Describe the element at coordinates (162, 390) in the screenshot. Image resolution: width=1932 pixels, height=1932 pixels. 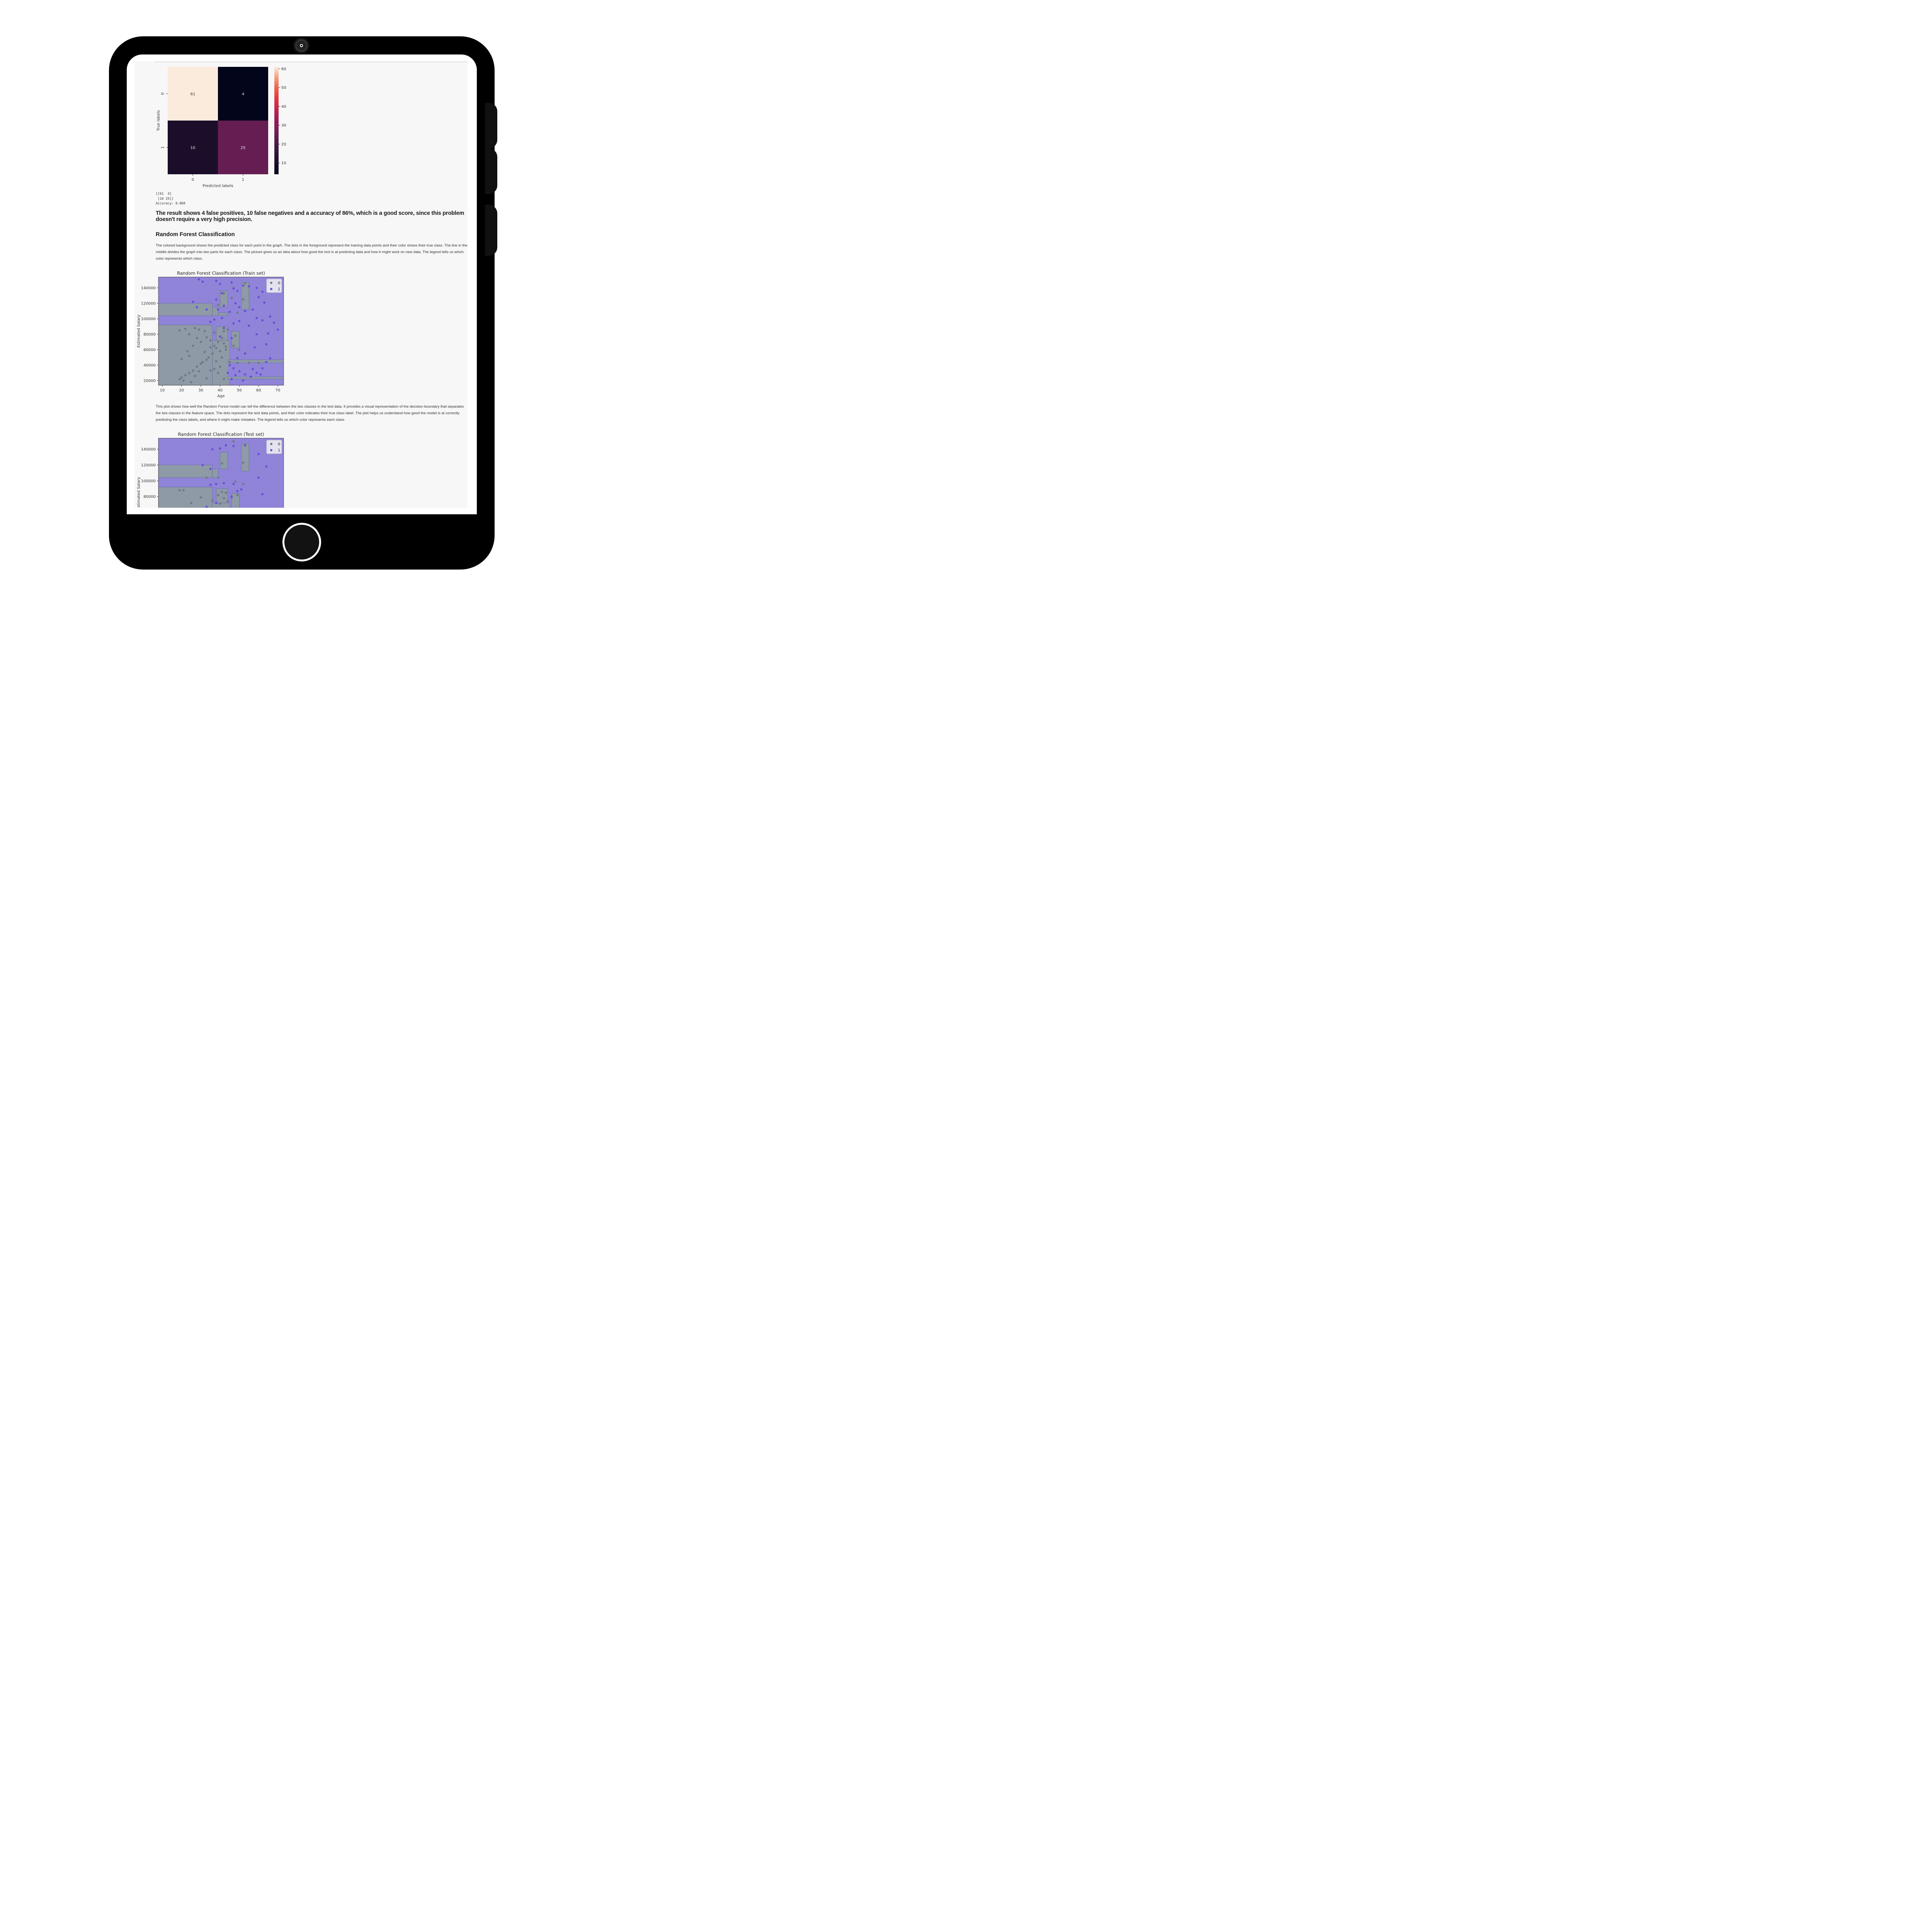
I see `x-tick-label: 10` at that location.